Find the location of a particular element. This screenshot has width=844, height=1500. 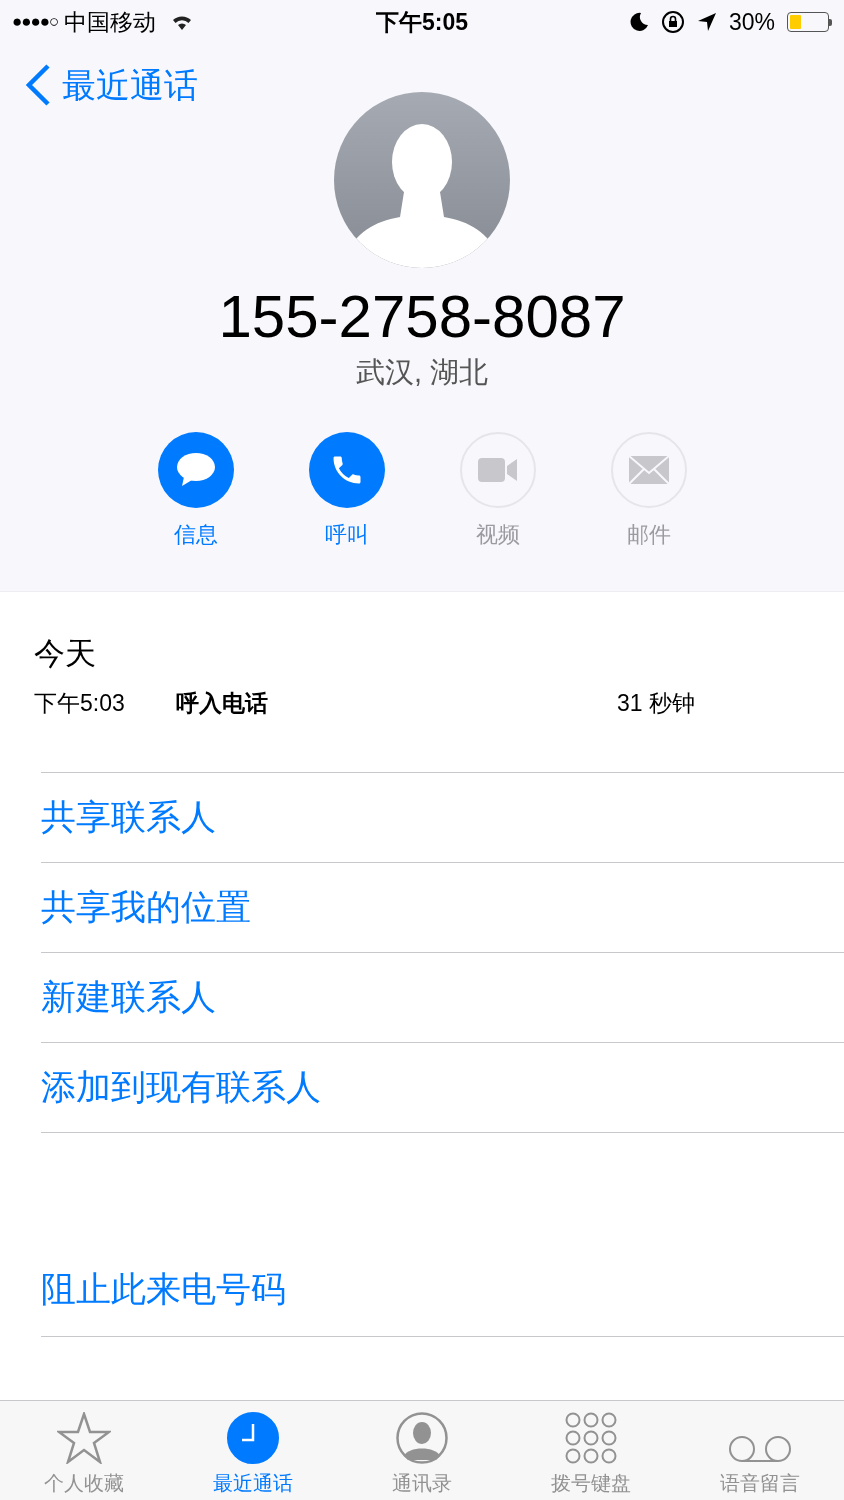

moon-icon is located at coordinates (638, 22).